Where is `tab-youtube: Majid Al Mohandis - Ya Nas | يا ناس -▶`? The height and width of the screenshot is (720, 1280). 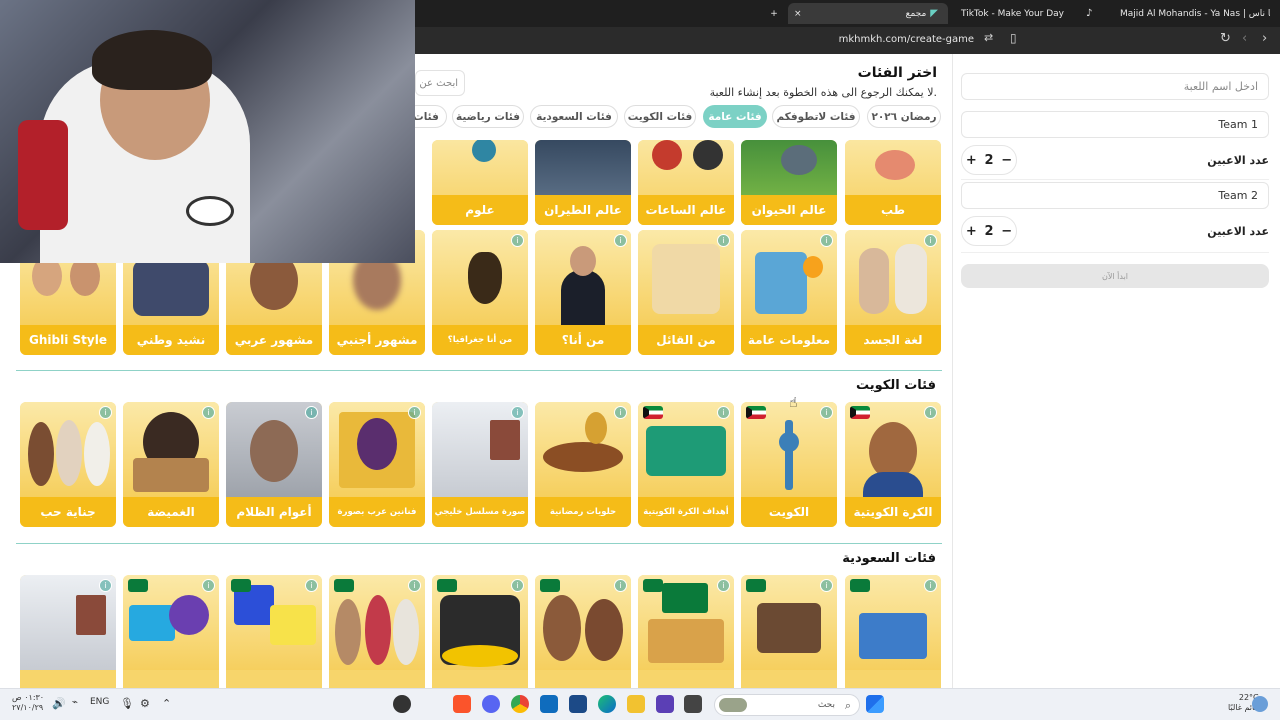 tab-youtube: Majid Al Mohandis - Ya Nas | يا ناس -▶ is located at coordinates (1195, 13).